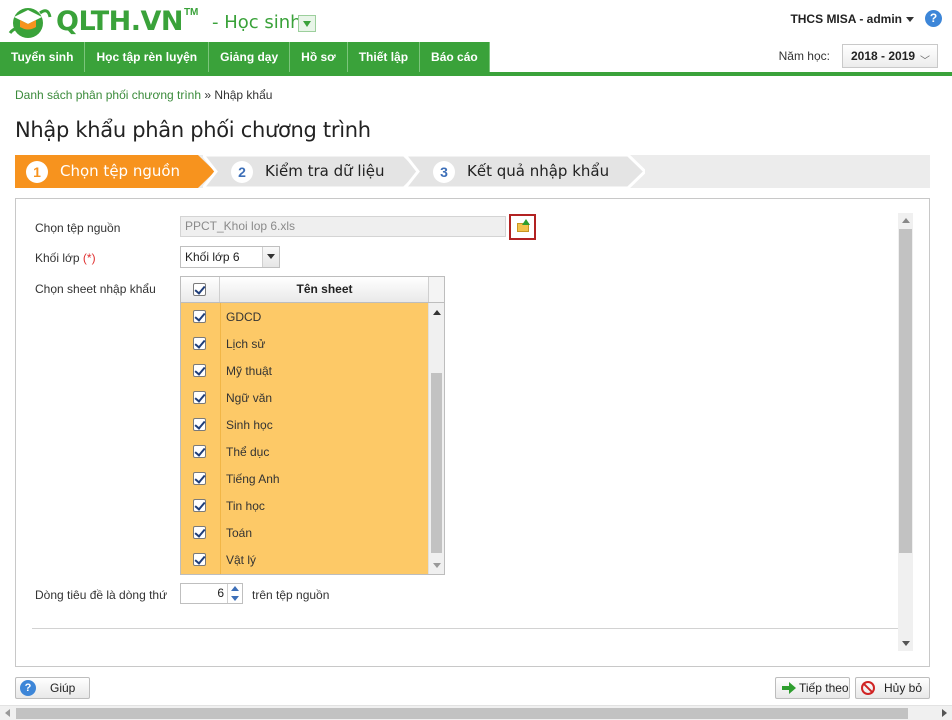  What do you see at coordinates (304, 479) in the screenshot?
I see `table-row: Tiếng Anh` at bounding box center [304, 479].